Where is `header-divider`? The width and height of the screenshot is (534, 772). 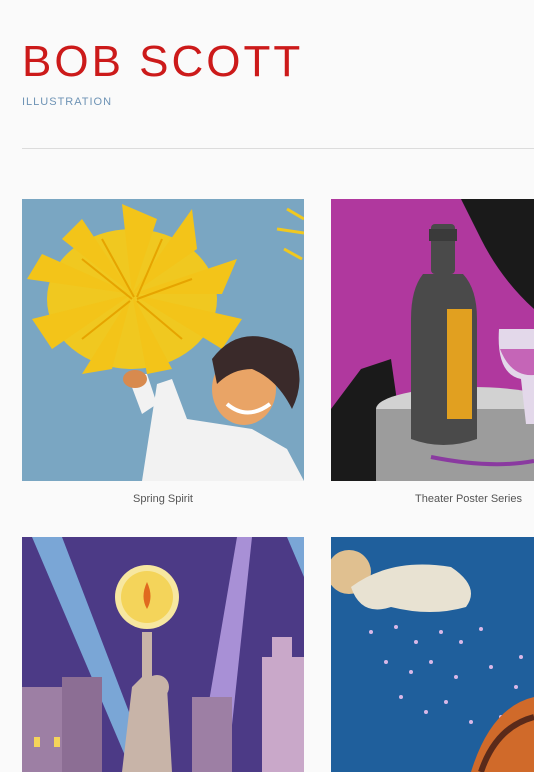
header-divider is located at coordinates (278, 148).